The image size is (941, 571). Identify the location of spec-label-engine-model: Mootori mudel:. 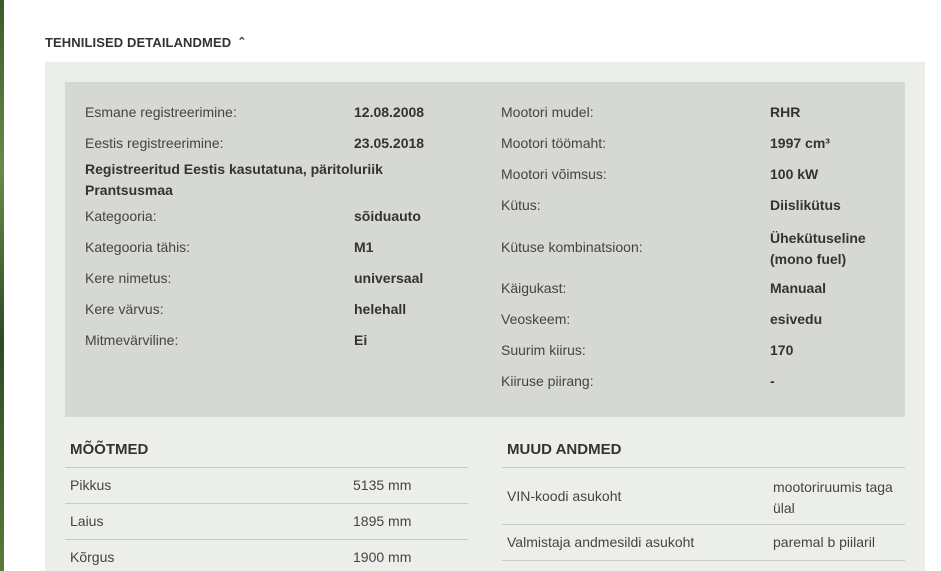
(547, 112).